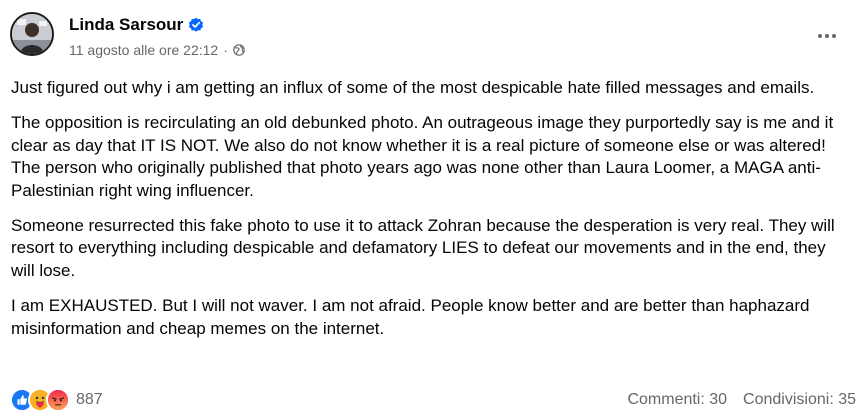  Describe the element at coordinates (32, 34) in the screenshot. I see `avatar` at that location.